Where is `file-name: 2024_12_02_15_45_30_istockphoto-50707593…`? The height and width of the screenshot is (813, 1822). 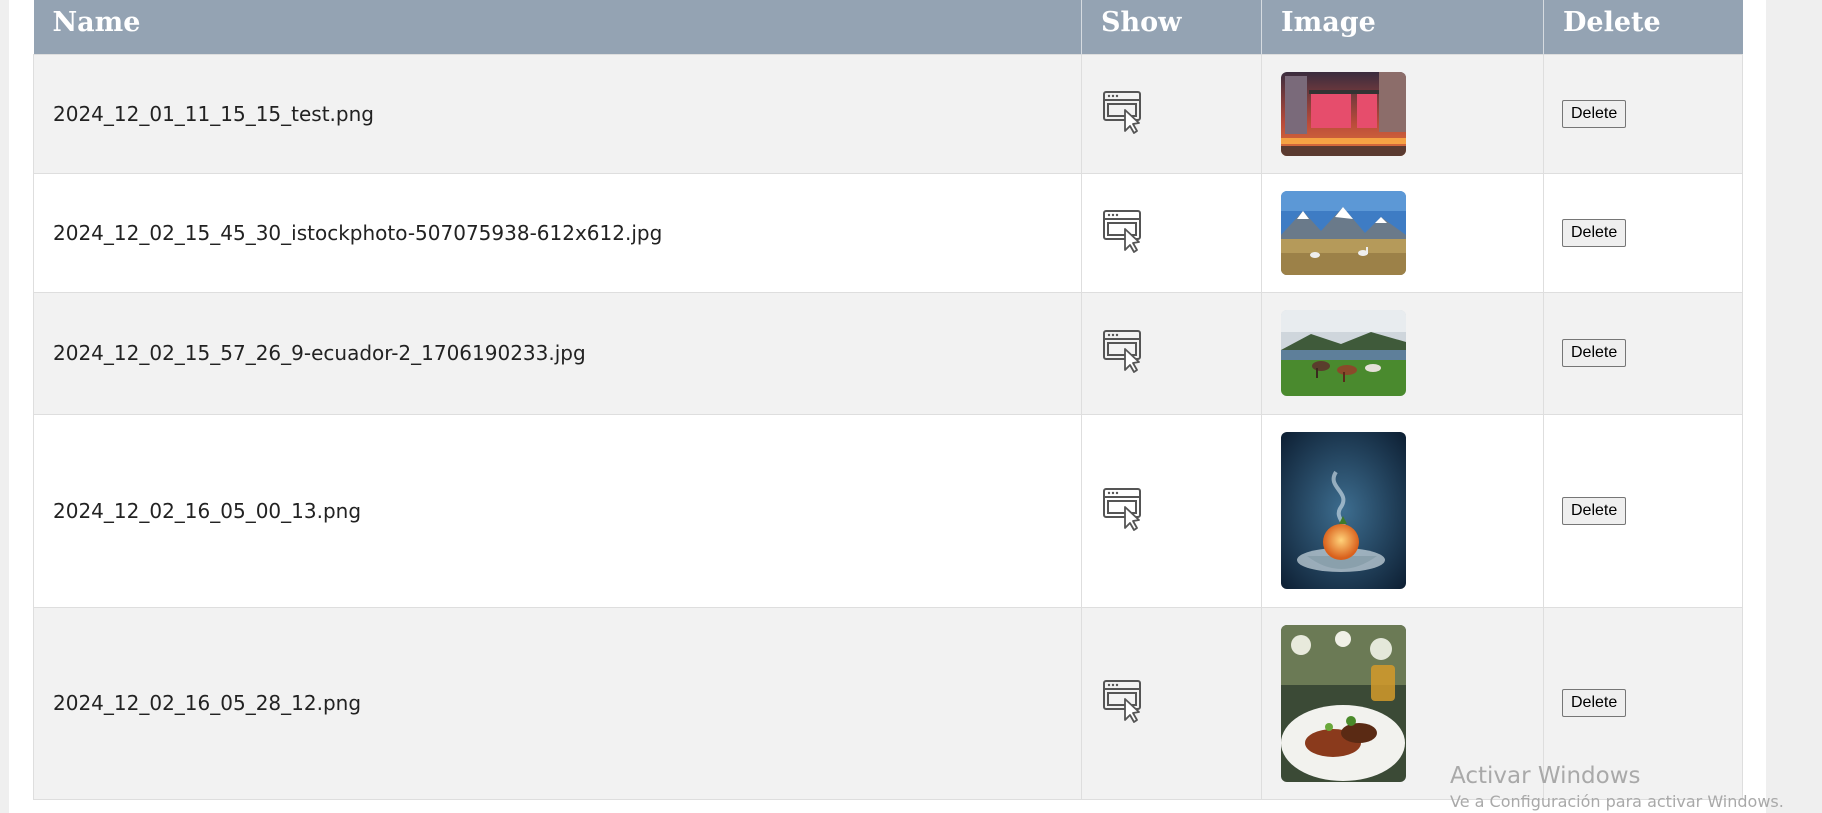
file-name: 2024_12_02_15_45_30_istockphoto-50707593… is located at coordinates (557, 232).